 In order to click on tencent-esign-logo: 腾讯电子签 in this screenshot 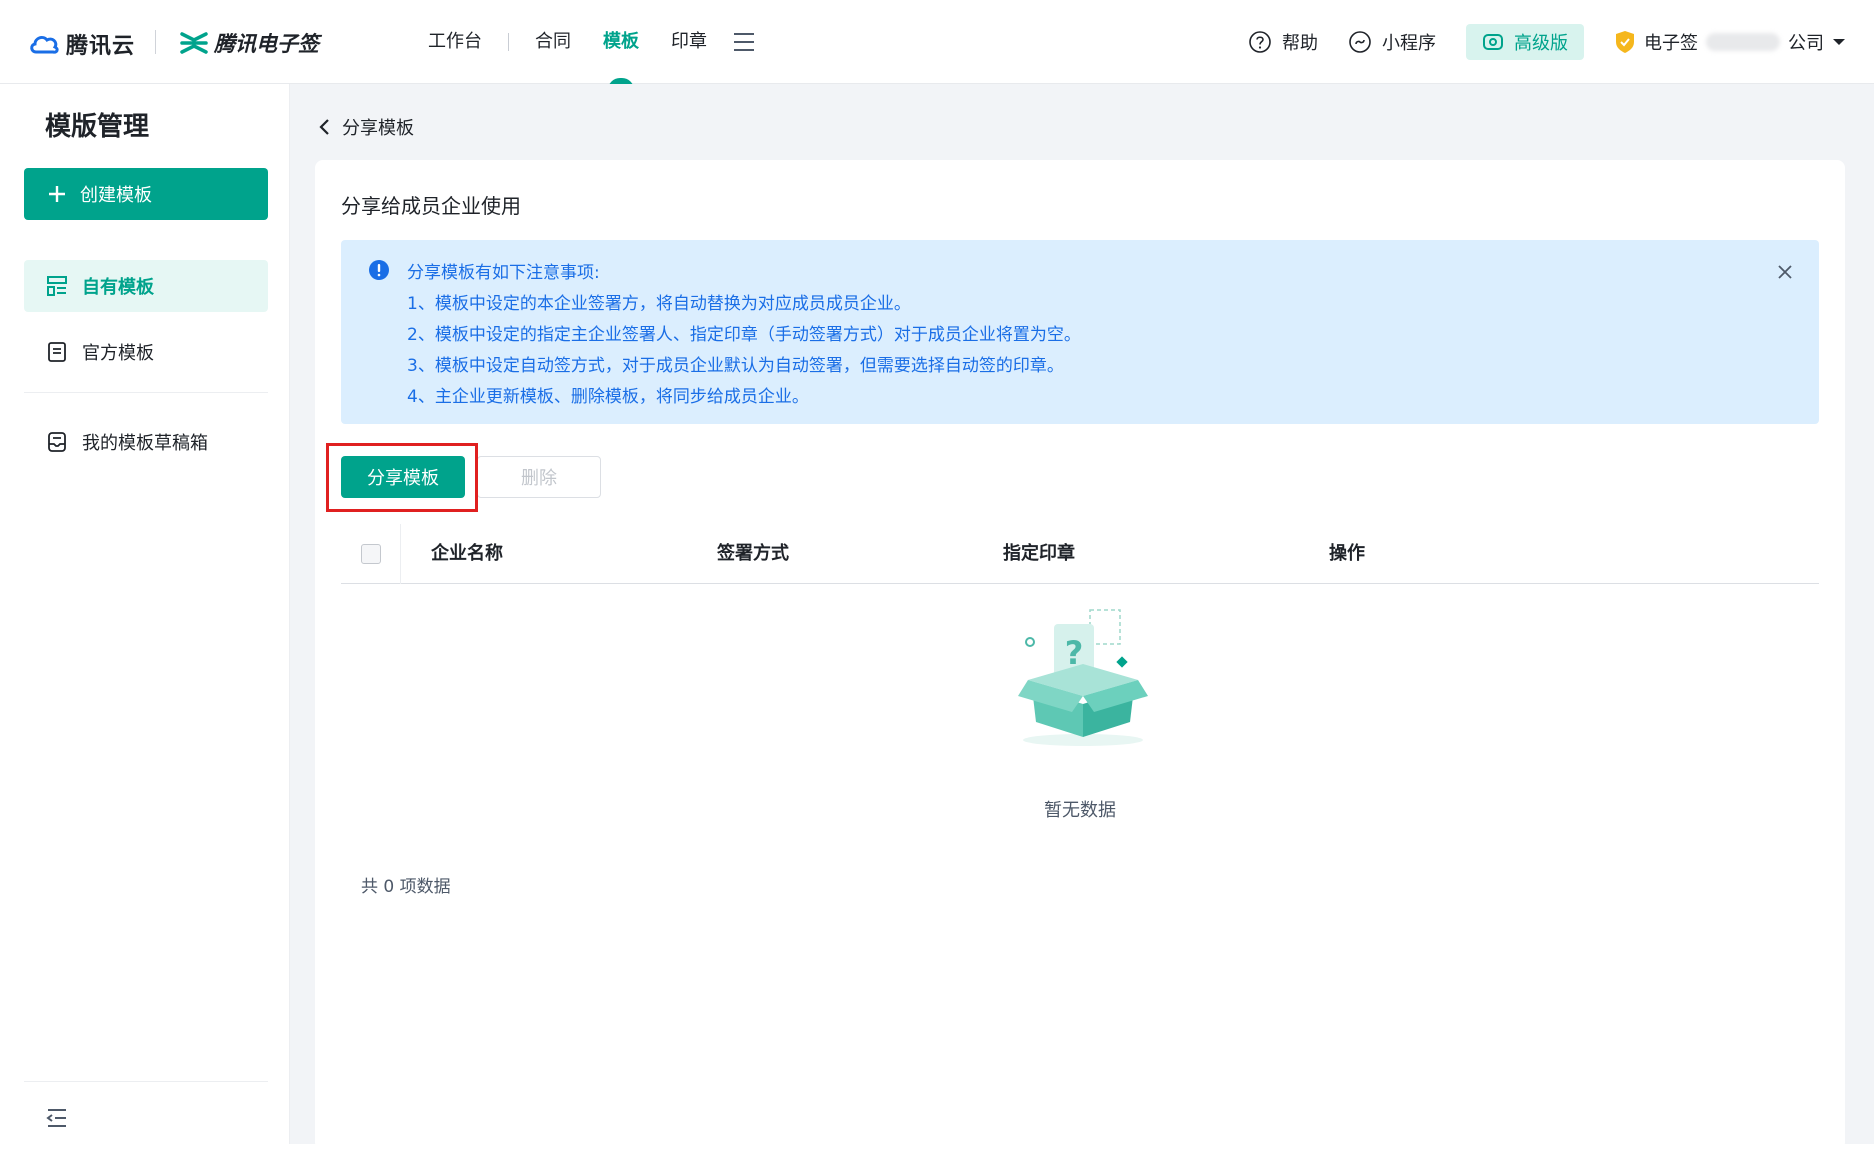, I will do `click(249, 43)`.